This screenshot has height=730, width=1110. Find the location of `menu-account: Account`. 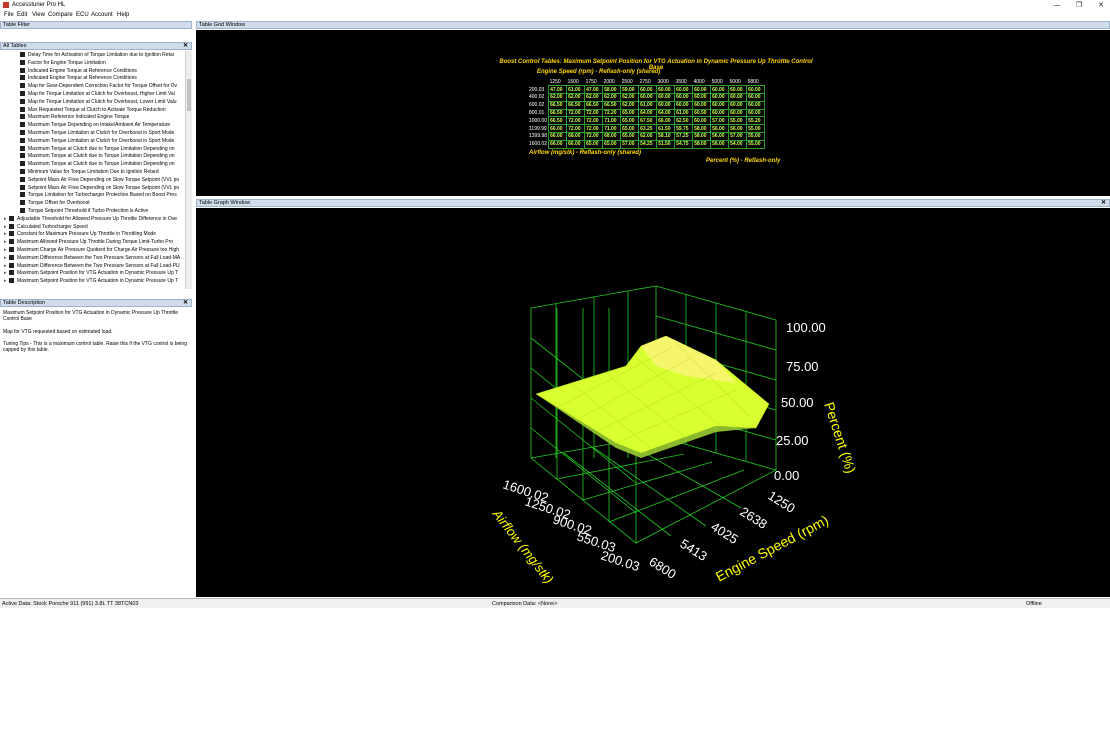

menu-account: Account is located at coordinates (102, 15).